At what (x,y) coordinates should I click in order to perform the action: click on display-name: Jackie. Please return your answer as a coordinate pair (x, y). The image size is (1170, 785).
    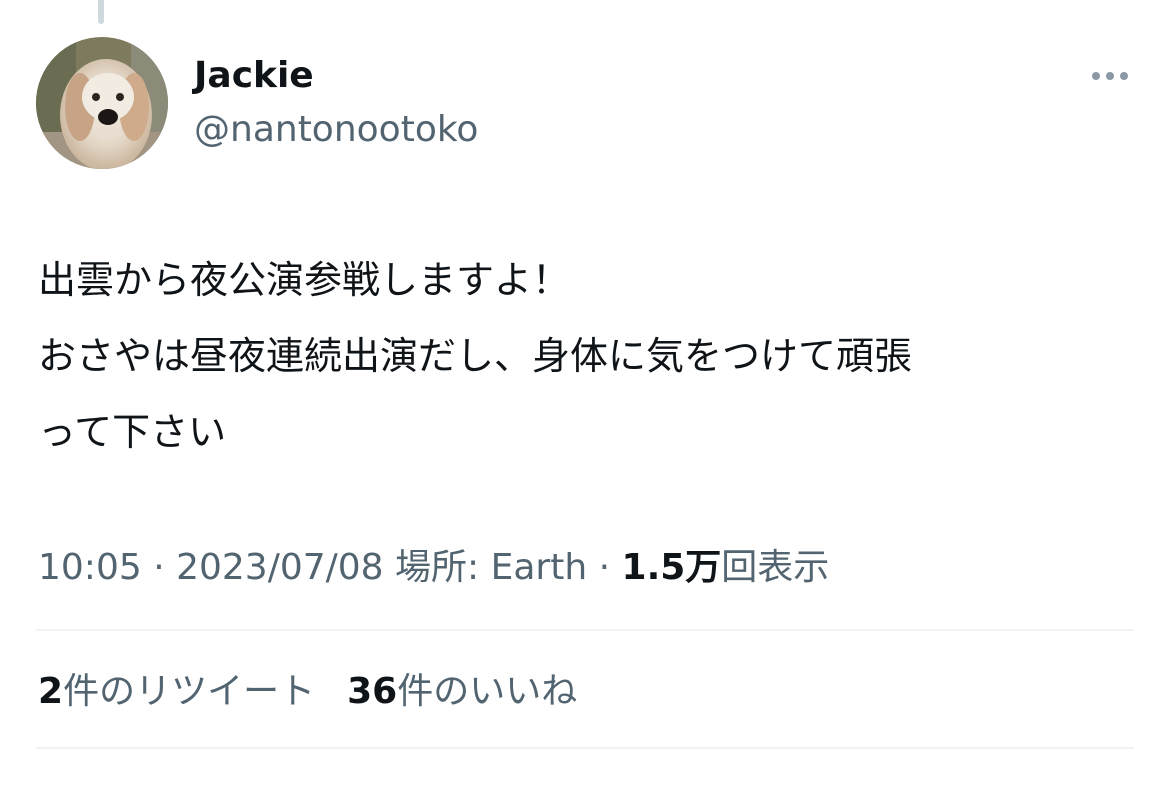
    Looking at the image, I should click on (254, 76).